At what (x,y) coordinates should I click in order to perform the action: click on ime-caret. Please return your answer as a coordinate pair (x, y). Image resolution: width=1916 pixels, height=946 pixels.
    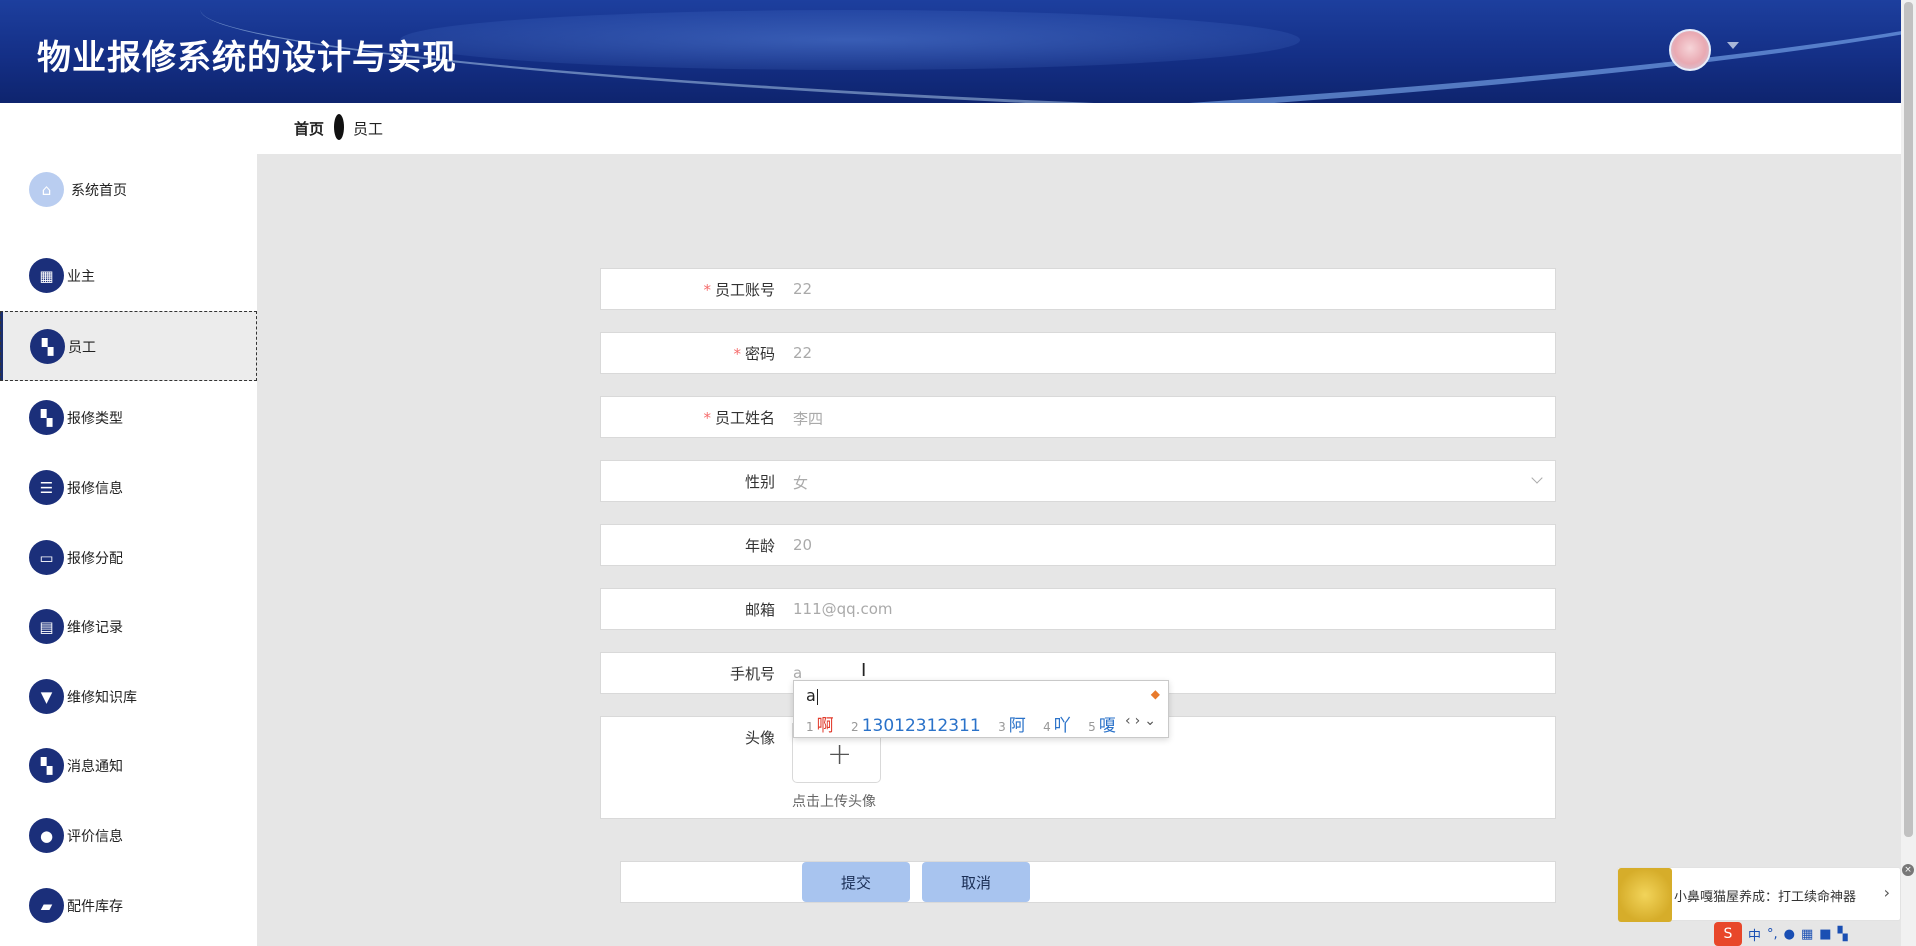
    Looking at the image, I should click on (817, 696).